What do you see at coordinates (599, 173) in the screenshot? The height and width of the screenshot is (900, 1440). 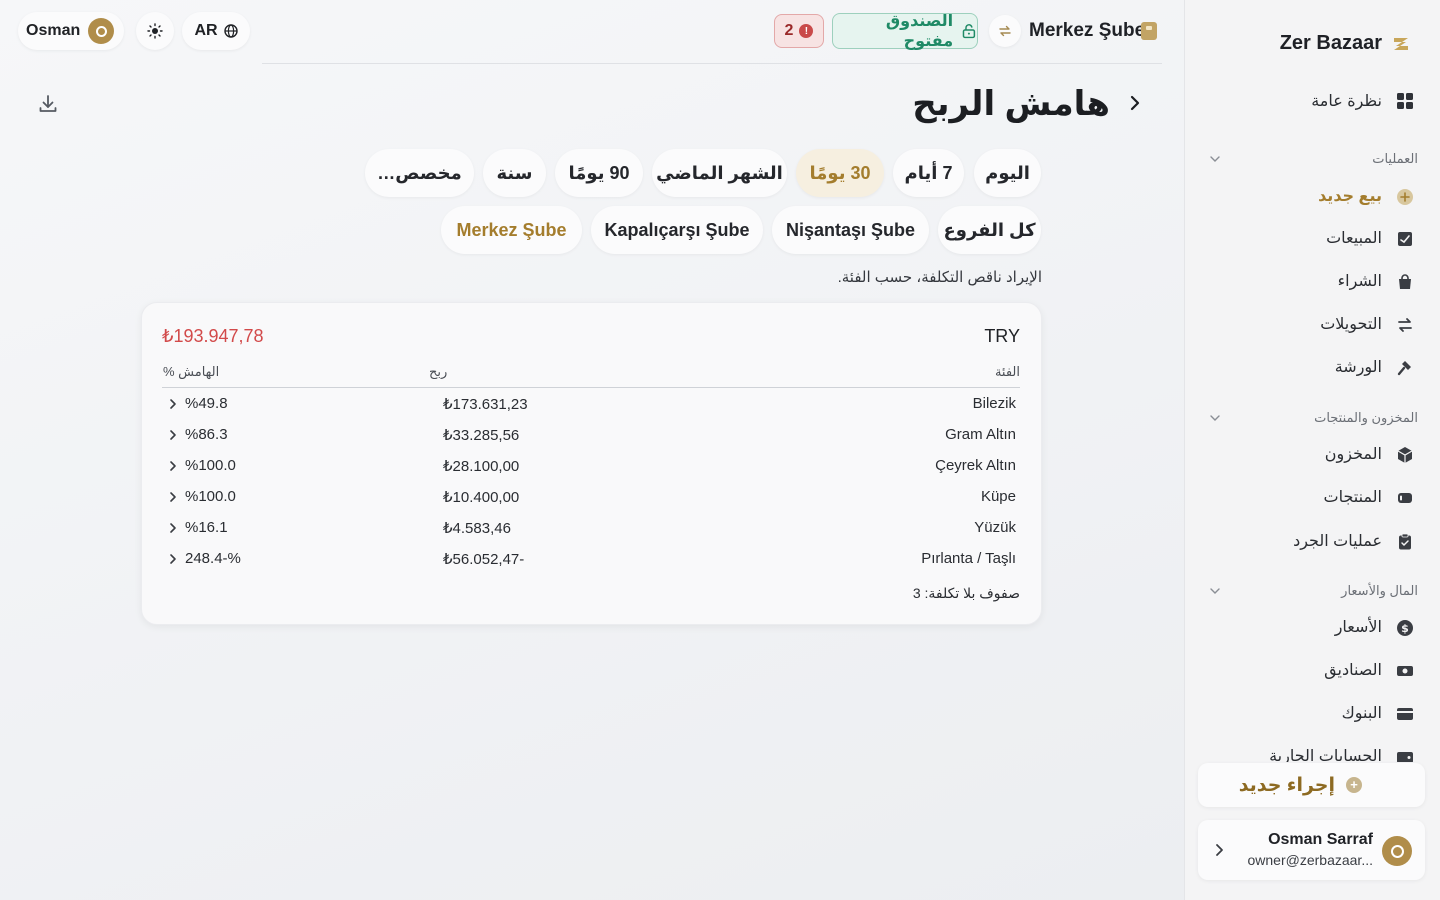 I see `period-chip-90-days: 90 يومًا` at bounding box center [599, 173].